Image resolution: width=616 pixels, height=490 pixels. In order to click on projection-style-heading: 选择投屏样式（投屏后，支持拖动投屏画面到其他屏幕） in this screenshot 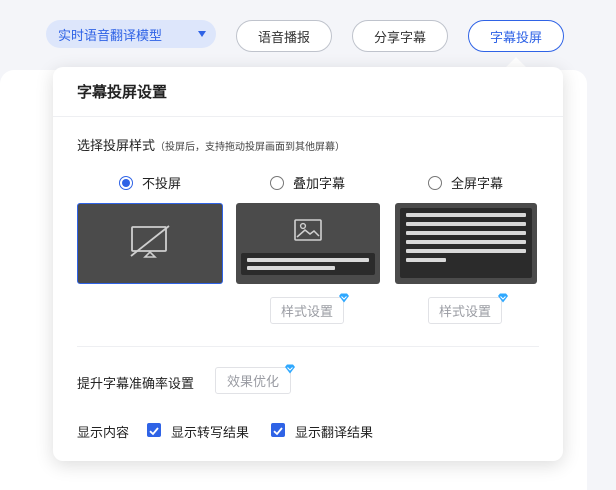, I will do `click(211, 144)`.